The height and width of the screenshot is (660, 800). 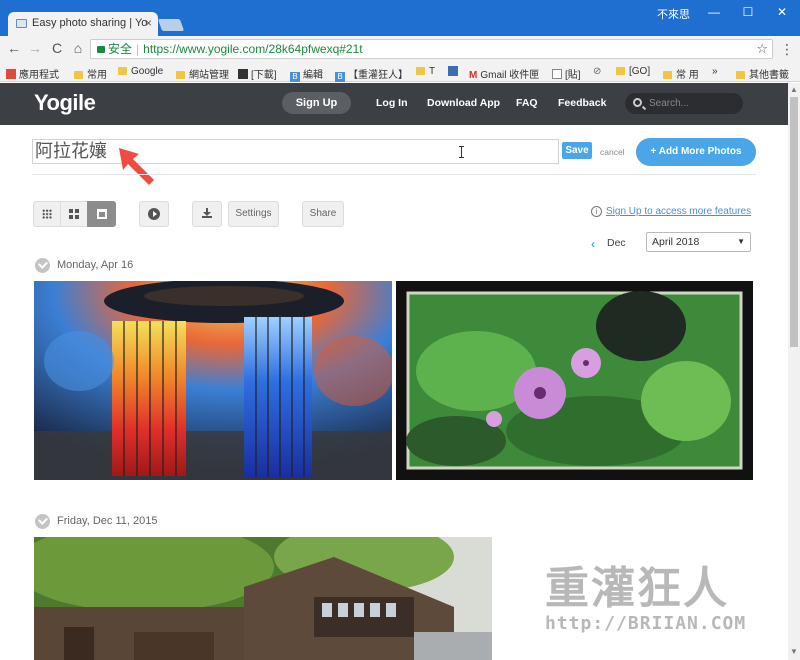 What do you see at coordinates (295, 151) in the screenshot?
I see `album-title-input: 阿拉花孃` at bounding box center [295, 151].